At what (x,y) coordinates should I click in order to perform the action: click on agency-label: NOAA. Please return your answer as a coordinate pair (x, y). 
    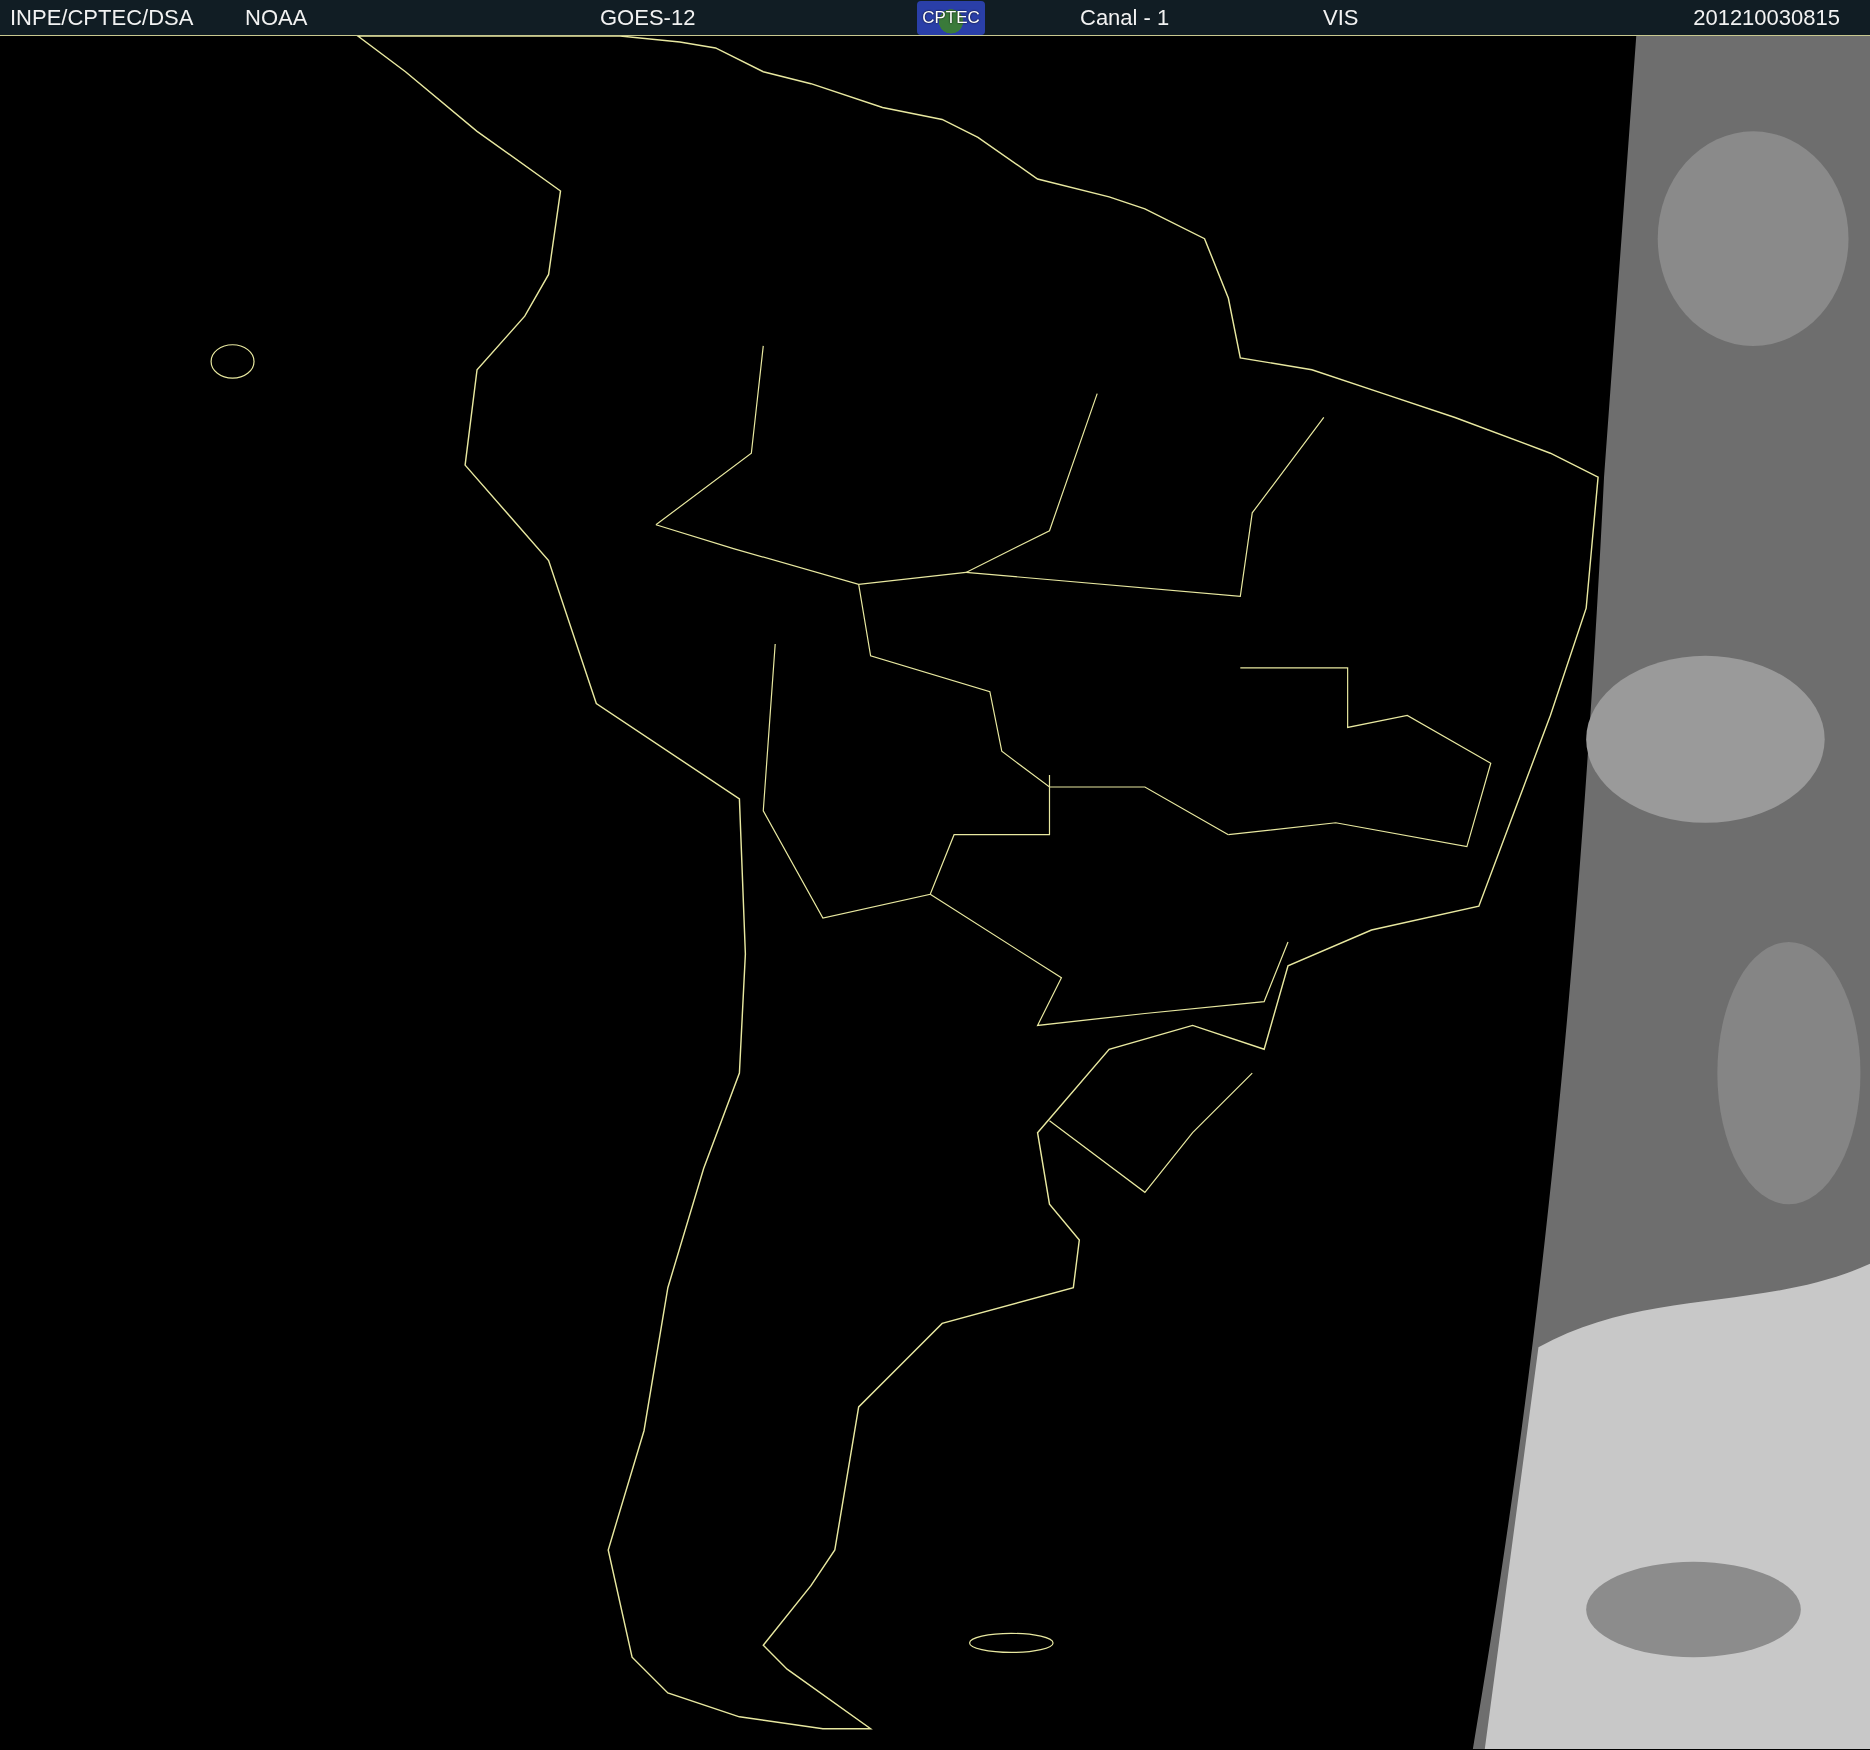
    Looking at the image, I should click on (276, 17).